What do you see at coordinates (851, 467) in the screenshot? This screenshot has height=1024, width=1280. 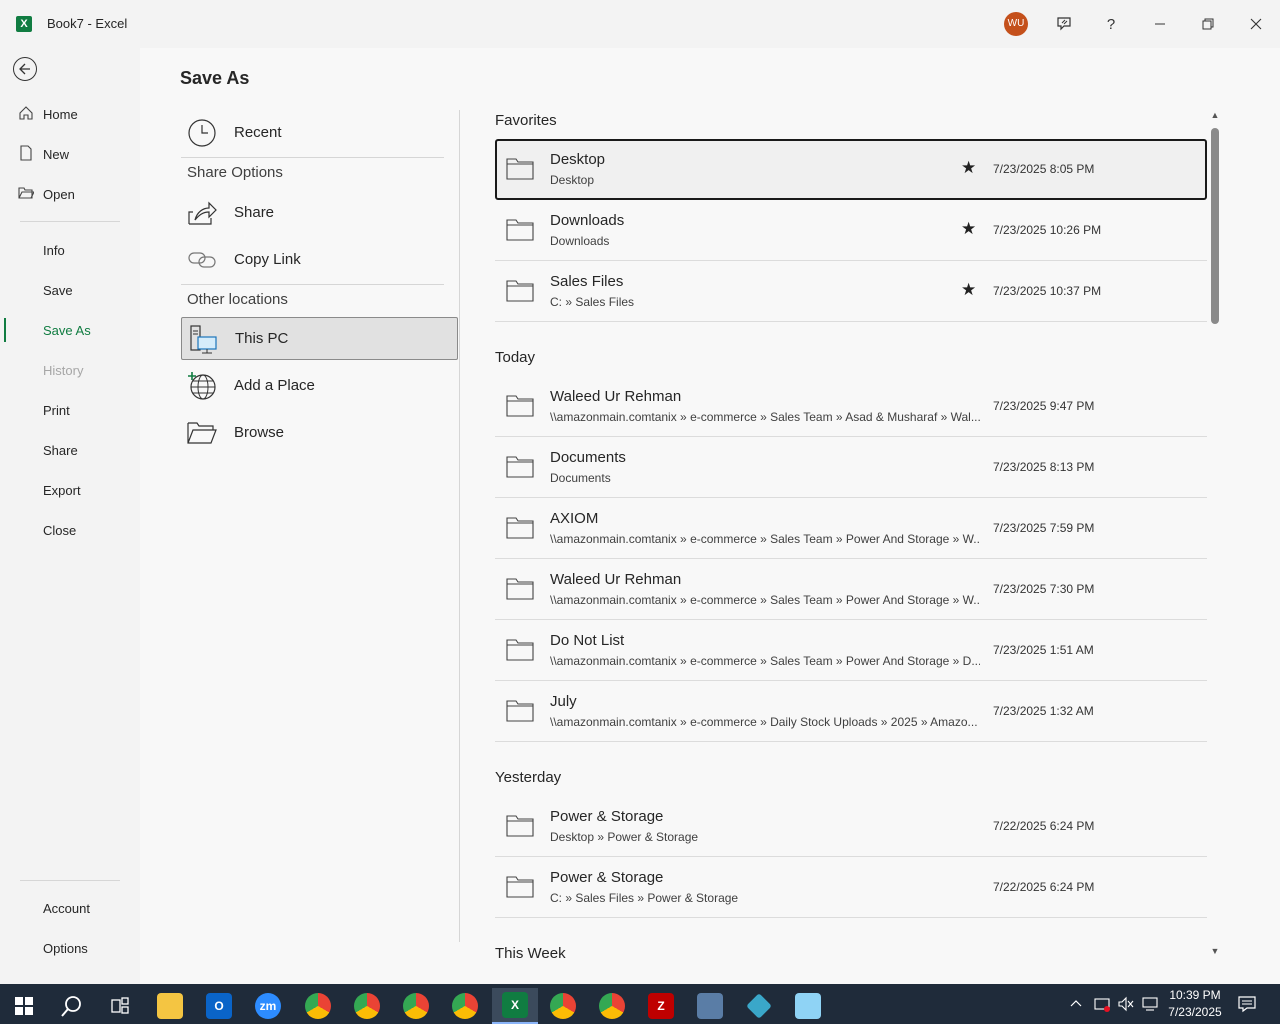 I see `folder-row: Documents Documents 7/23/2025 8:13 PM` at bounding box center [851, 467].